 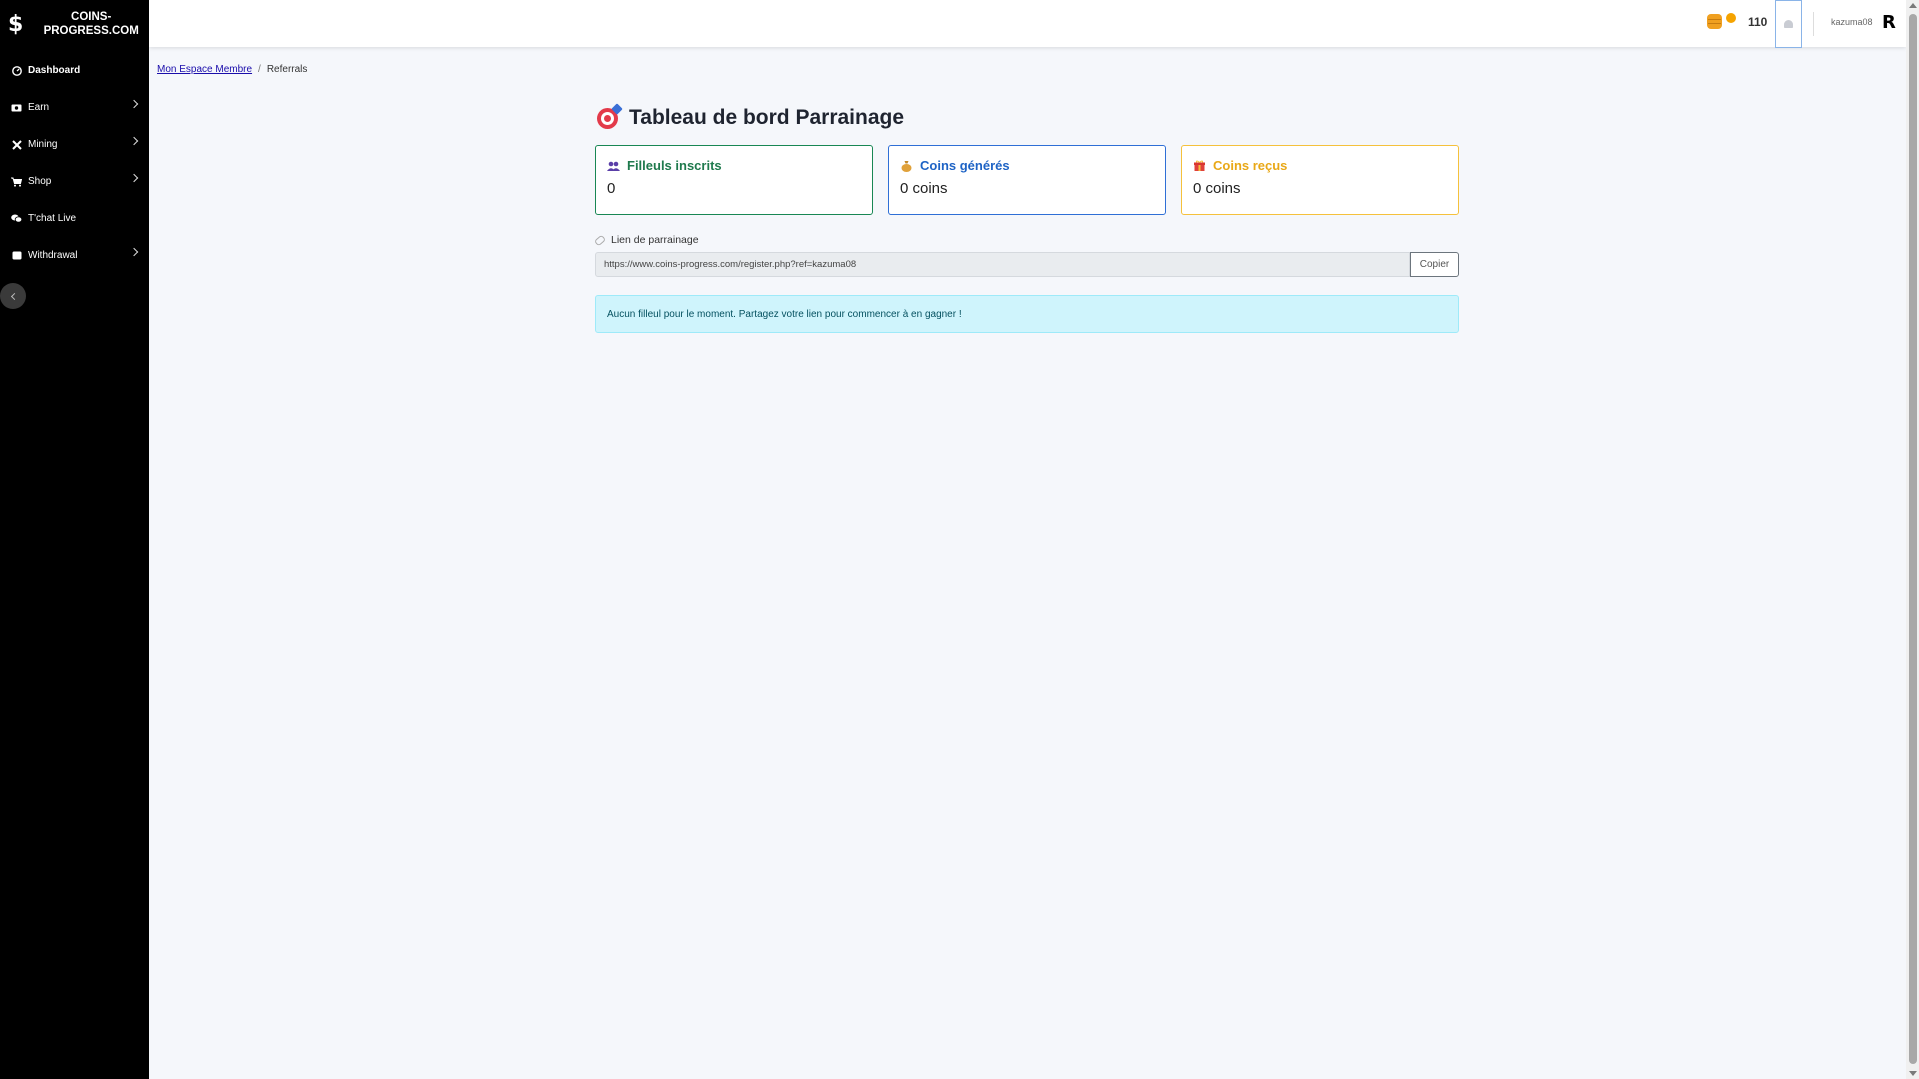 I want to click on coin-icon, so click(x=1731, y=17).